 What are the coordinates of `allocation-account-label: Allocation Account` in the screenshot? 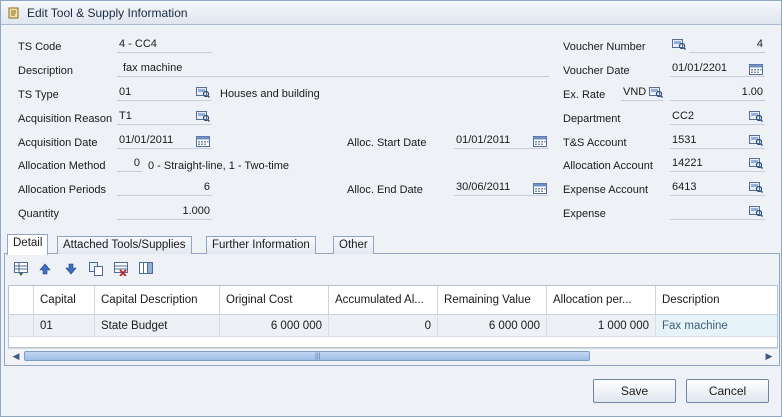 It's located at (608, 166).